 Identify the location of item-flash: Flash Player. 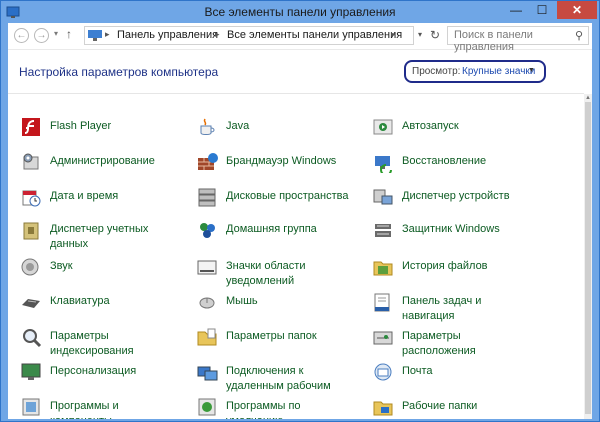
(105, 133).